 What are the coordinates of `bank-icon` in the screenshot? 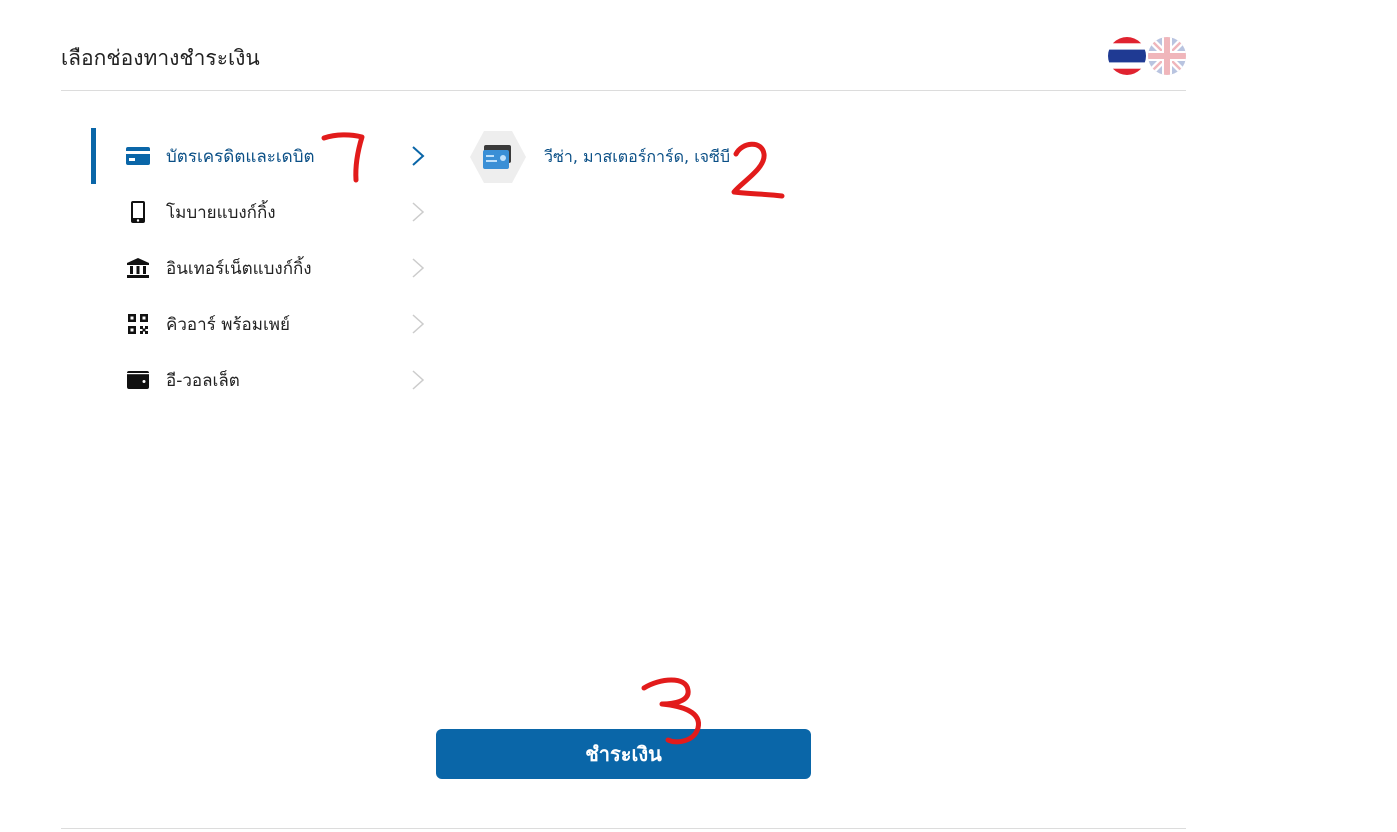 It's located at (138, 268).